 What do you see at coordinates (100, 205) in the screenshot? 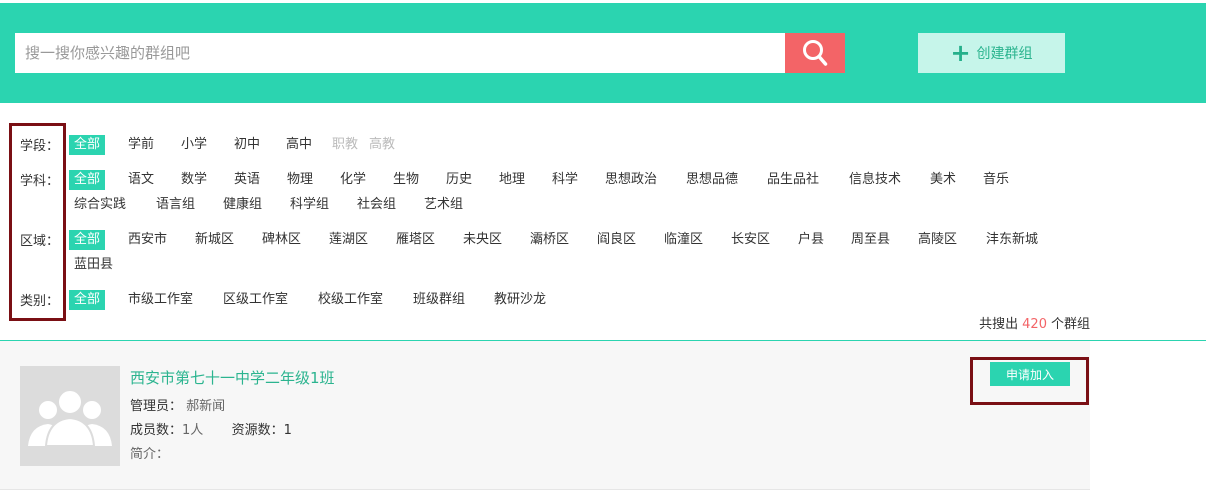
I see `subject-option: 综合实践` at bounding box center [100, 205].